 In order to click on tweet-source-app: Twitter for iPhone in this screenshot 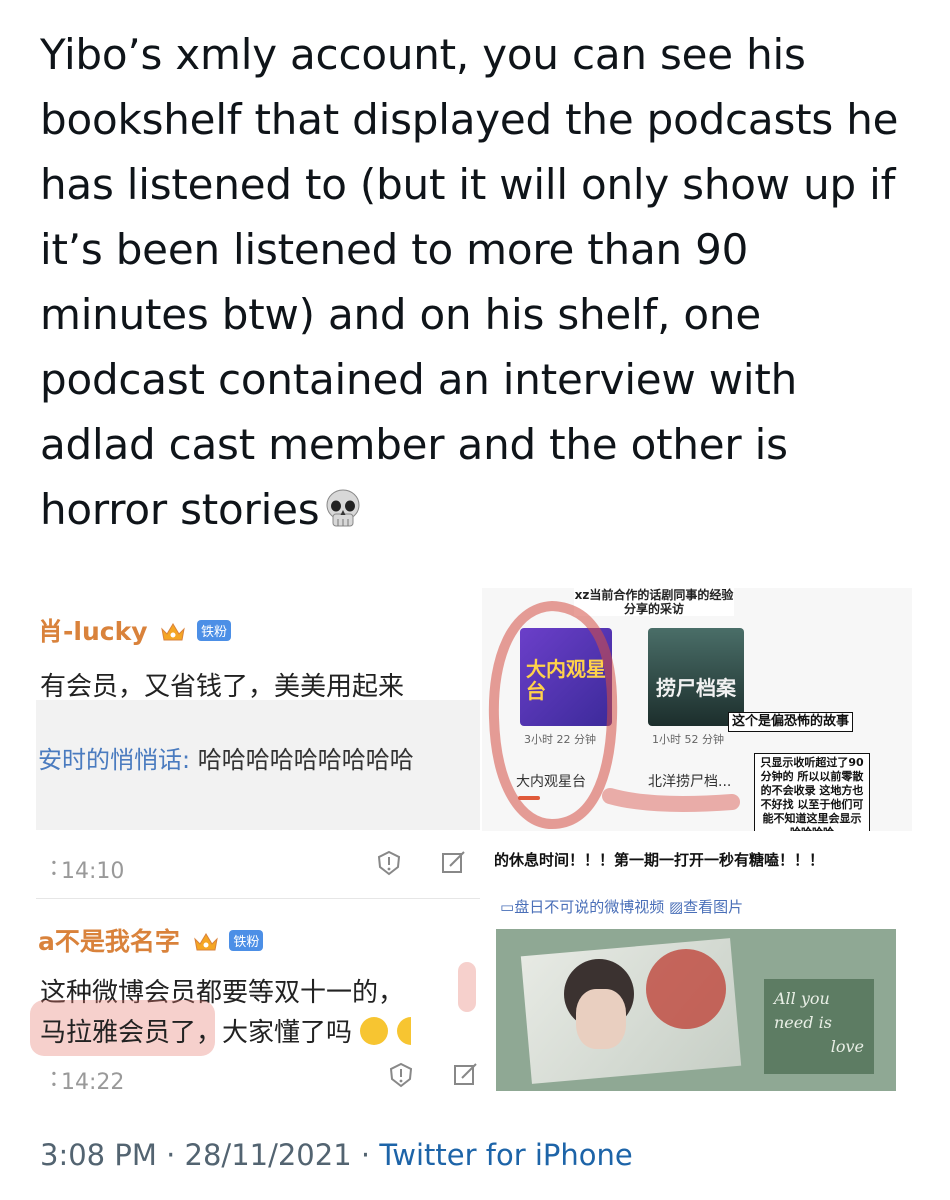, I will do `click(505, 1155)`.